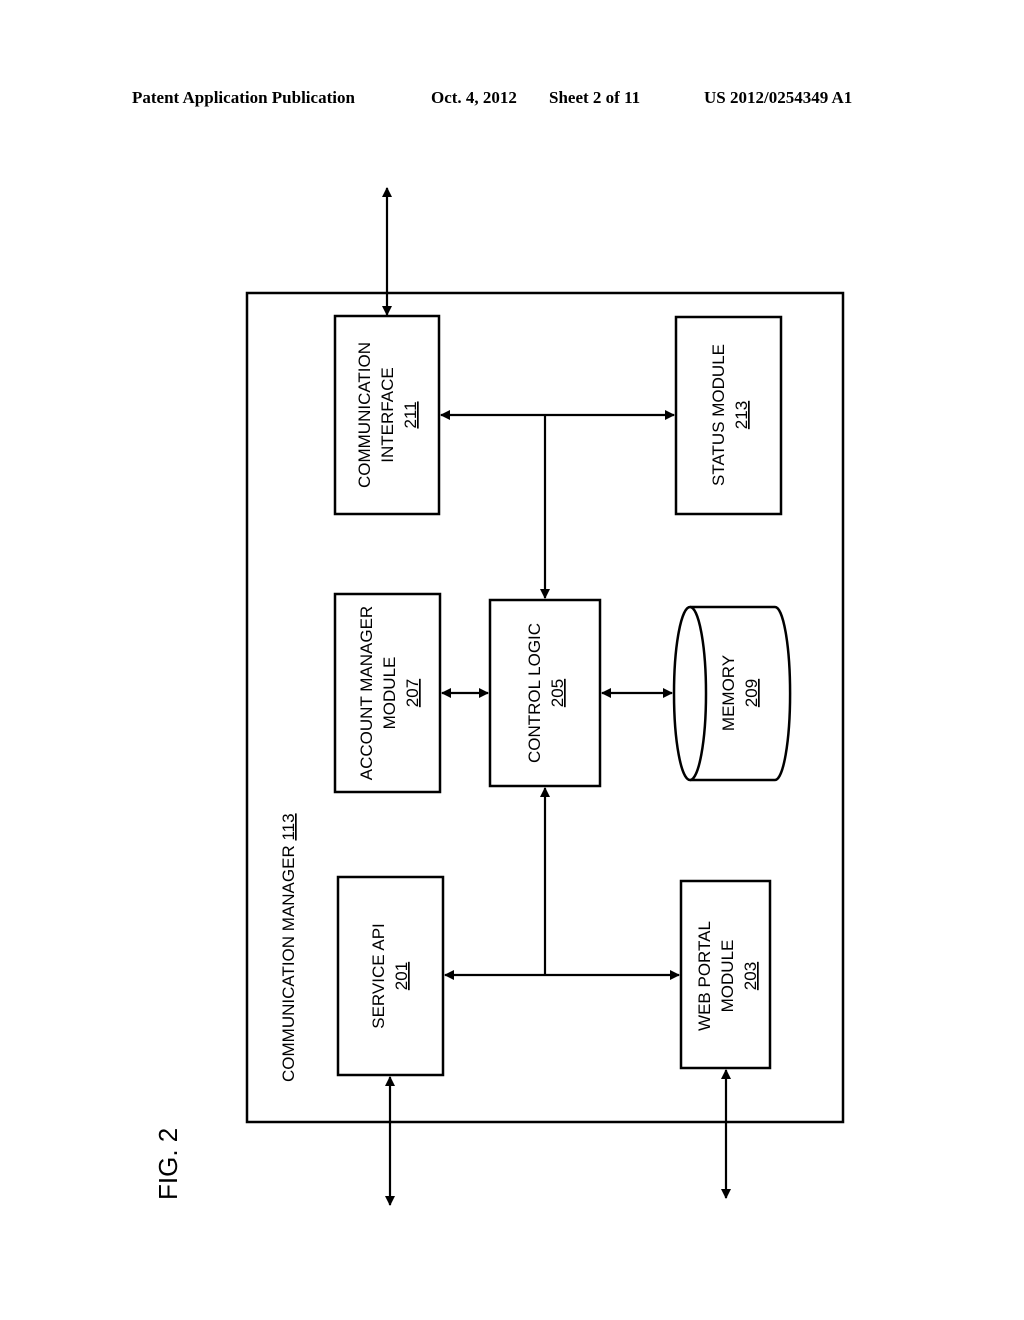 Image resolution: width=1024 pixels, height=1320 pixels. I want to click on ref-205: 205, so click(557, 693).